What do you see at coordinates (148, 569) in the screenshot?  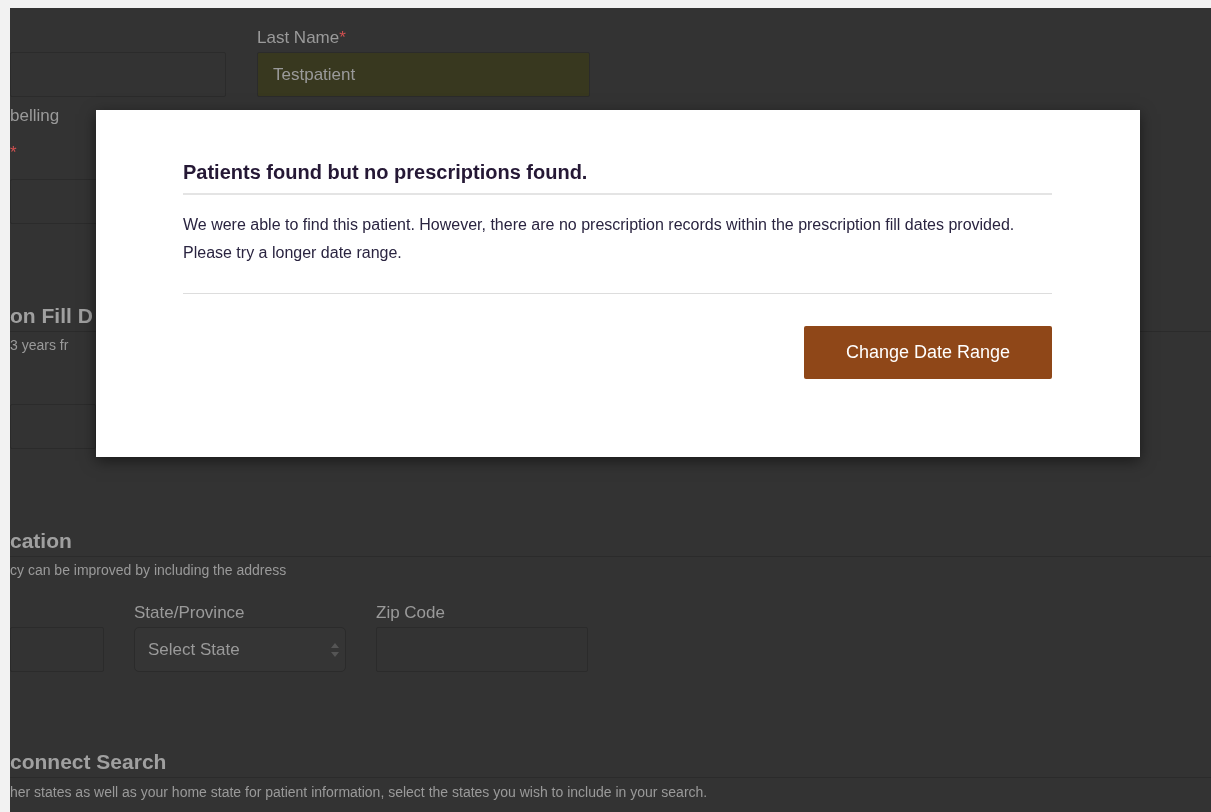 I see `section-note: cy can be improved by including the address` at bounding box center [148, 569].